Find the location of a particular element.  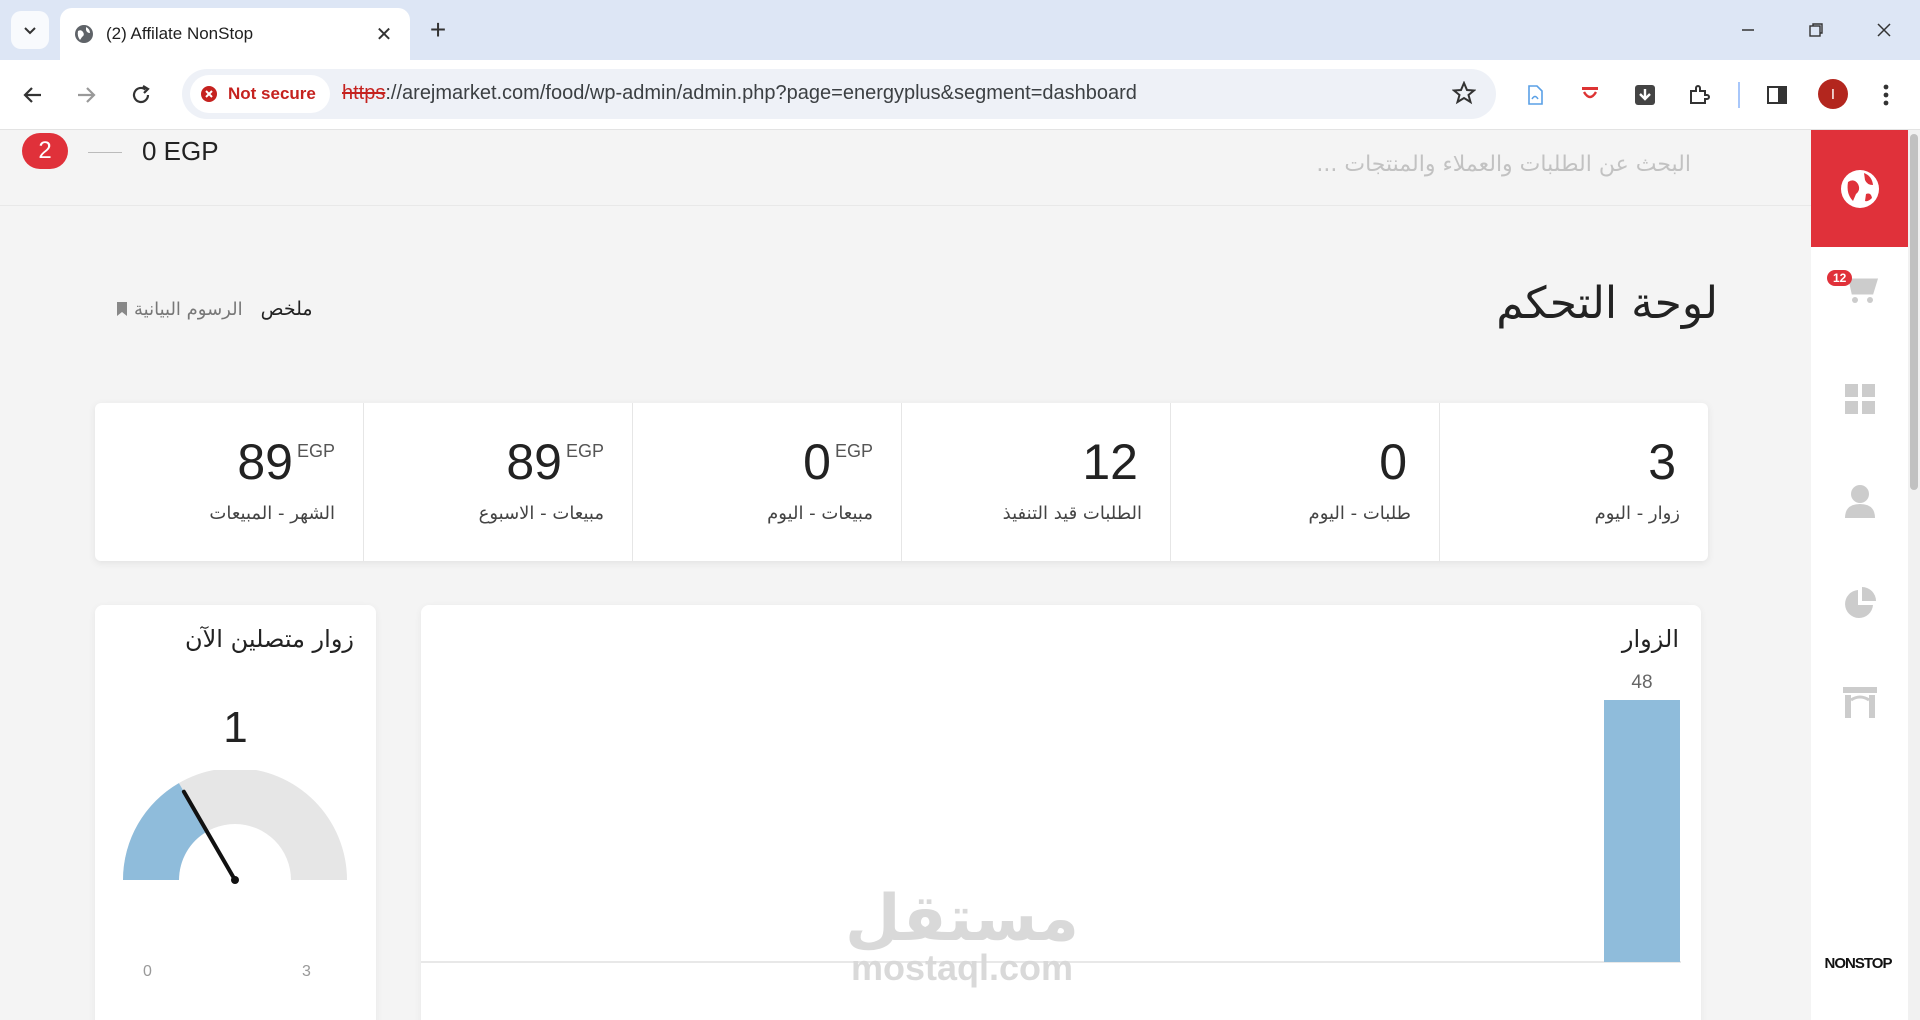

globe-icon is located at coordinates (1859, 188).